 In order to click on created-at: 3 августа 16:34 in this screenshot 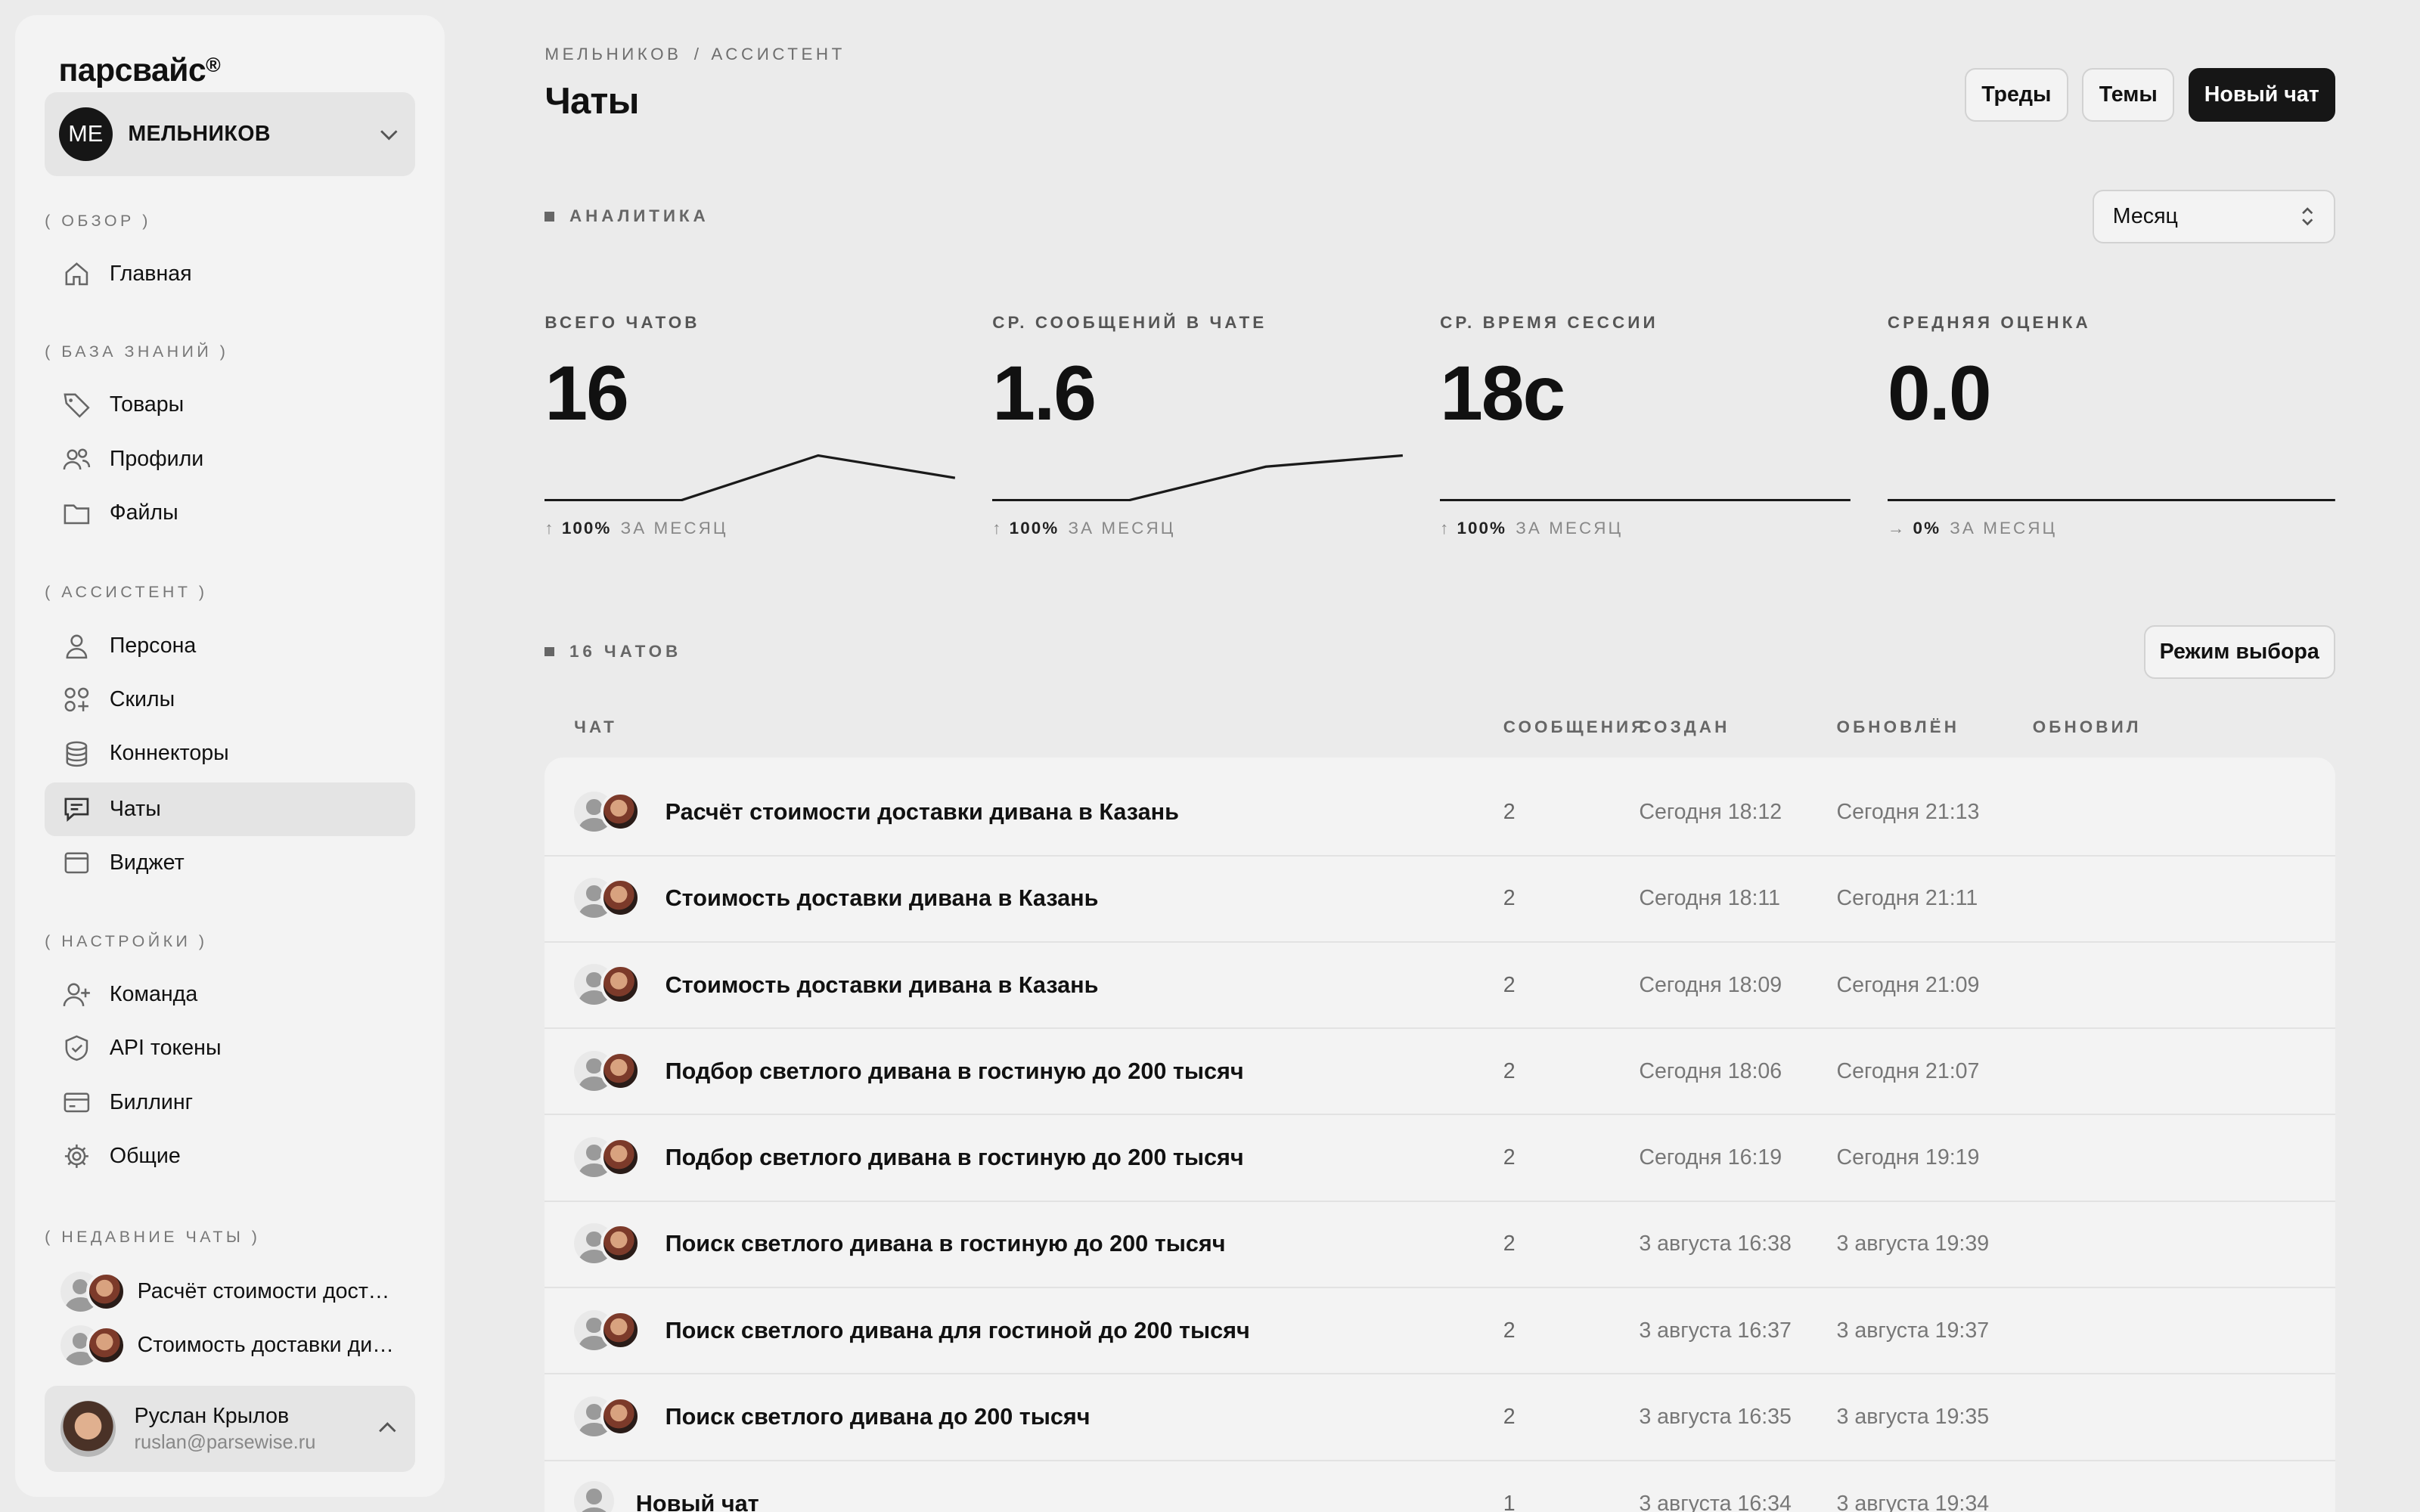, I will do `click(1715, 1502)`.